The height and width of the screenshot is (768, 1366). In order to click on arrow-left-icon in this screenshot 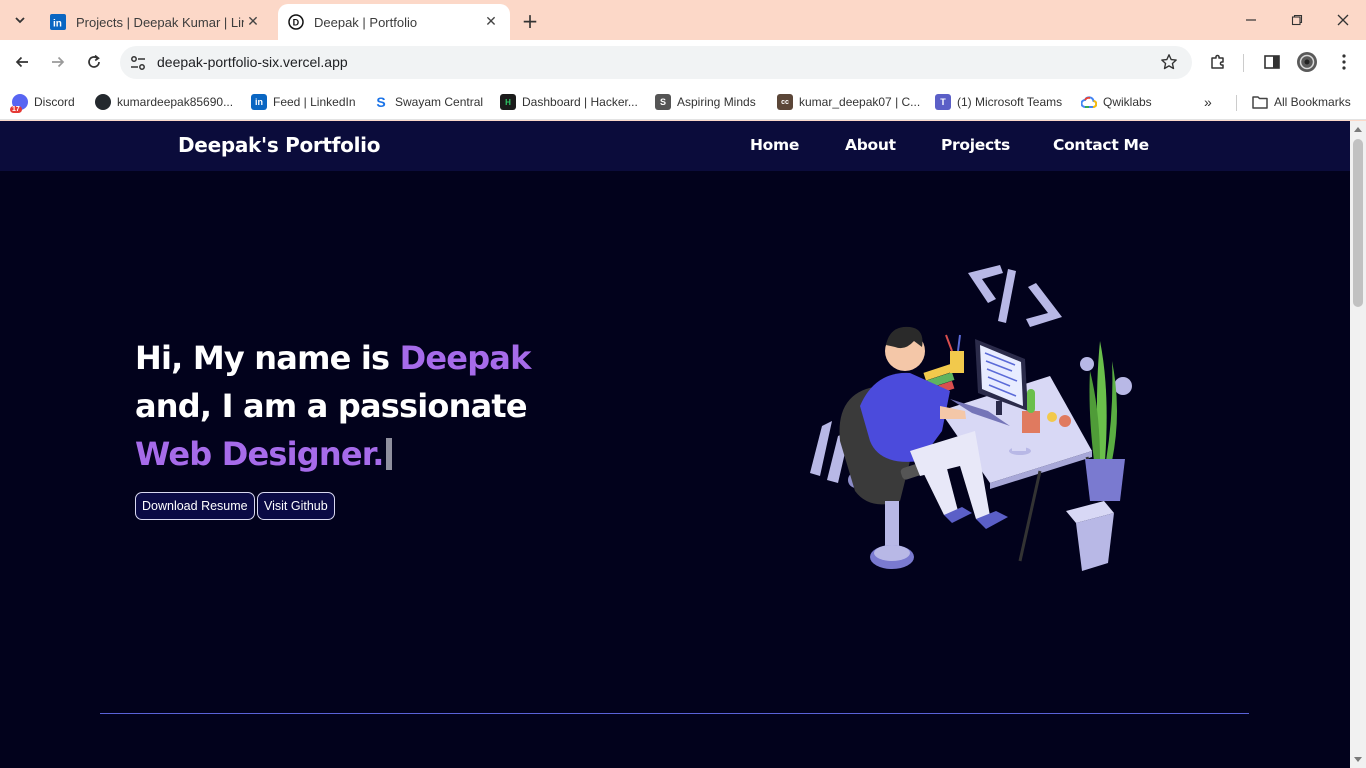, I will do `click(21, 62)`.